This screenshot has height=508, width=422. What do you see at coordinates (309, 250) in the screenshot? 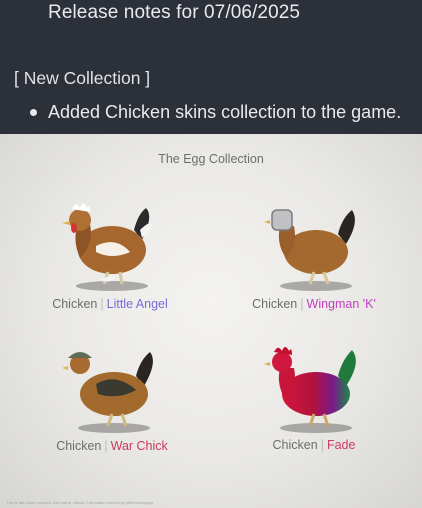
I see `chicken-wingman-k-icon` at bounding box center [309, 250].